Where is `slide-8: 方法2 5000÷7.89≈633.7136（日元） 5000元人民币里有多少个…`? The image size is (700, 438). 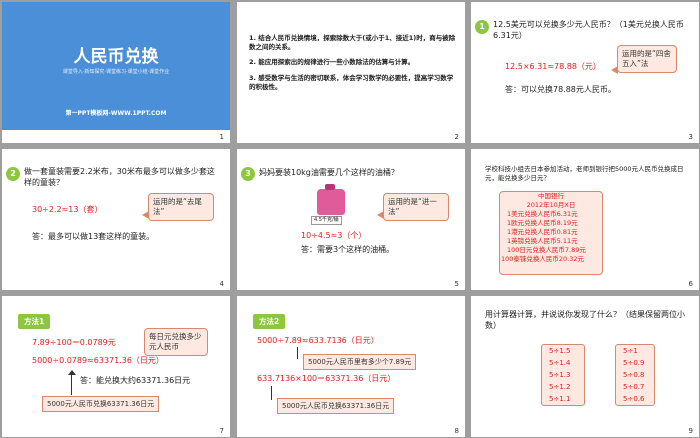
slide-8: 方法2 5000÷7.89≈633.7136（日元） 5000元人民币里有多少个… is located at coordinates (351, 366).